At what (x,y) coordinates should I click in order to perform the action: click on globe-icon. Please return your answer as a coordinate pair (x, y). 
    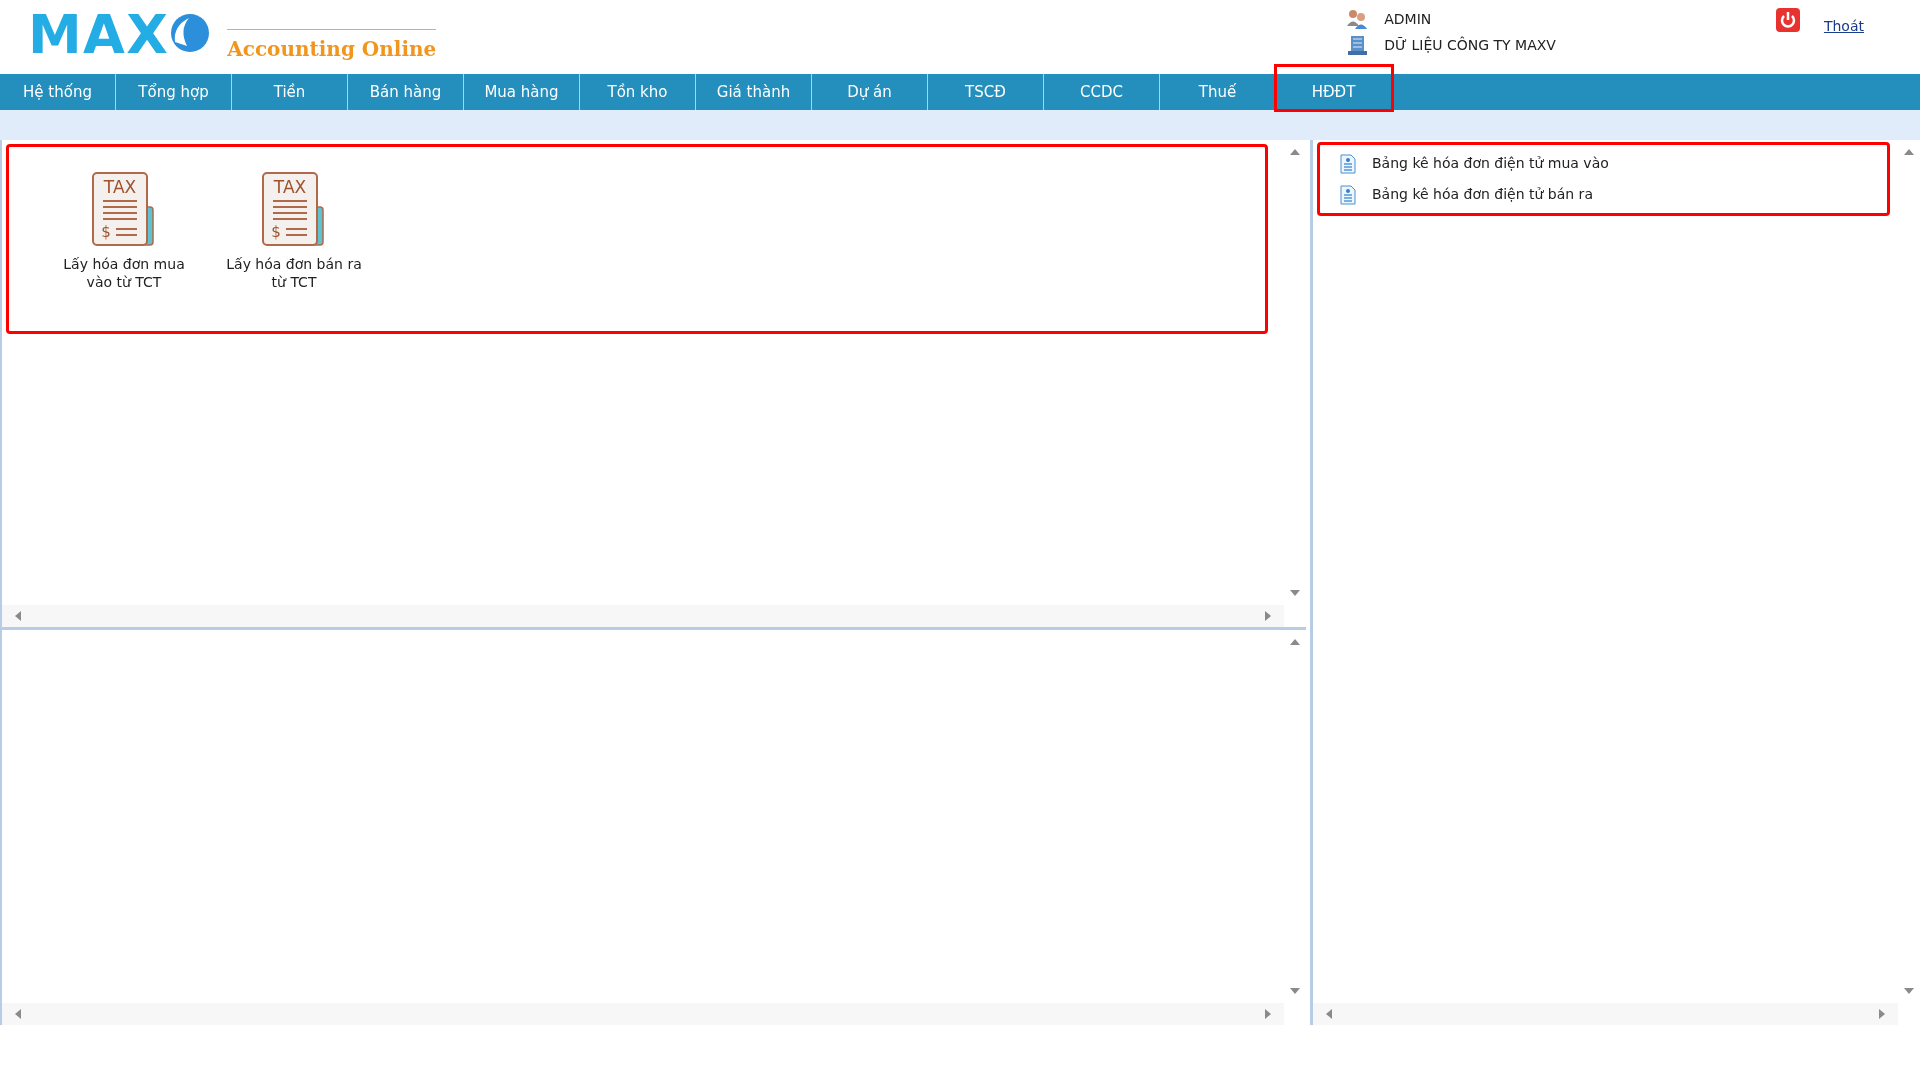
    Looking at the image, I should click on (190, 33).